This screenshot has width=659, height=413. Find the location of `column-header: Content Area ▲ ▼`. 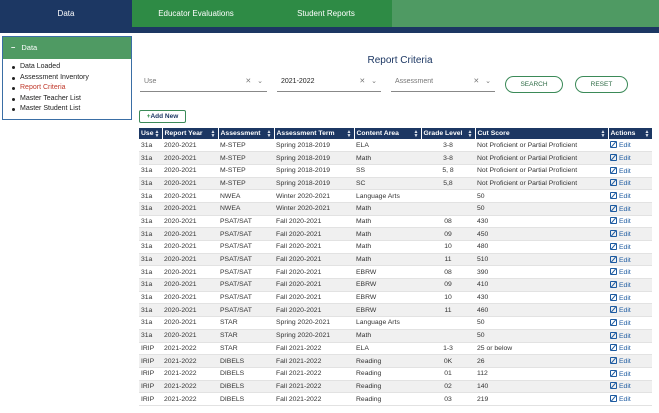

column-header: Content Area ▲ ▼ is located at coordinates (388, 133).